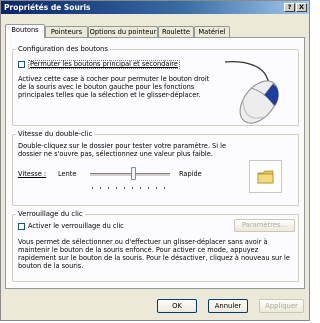  I want to click on close-button: X, so click(301, 7).